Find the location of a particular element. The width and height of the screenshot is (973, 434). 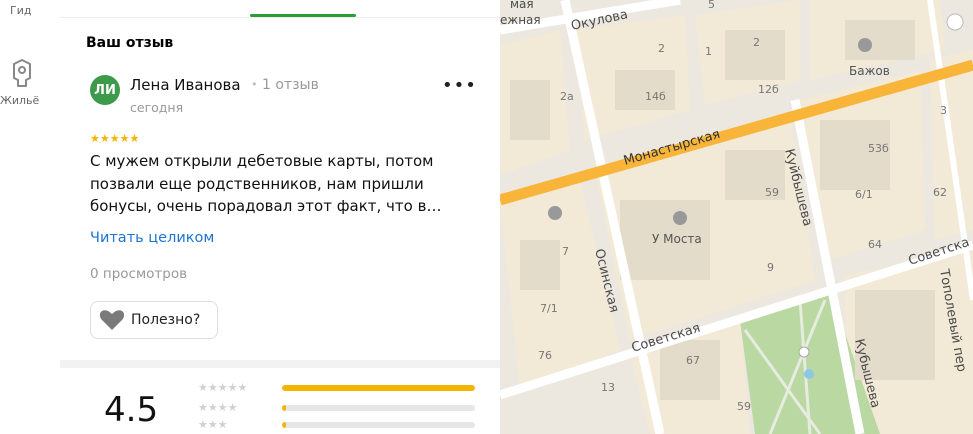

rating-row-4: ★★★★ is located at coordinates (348, 409).